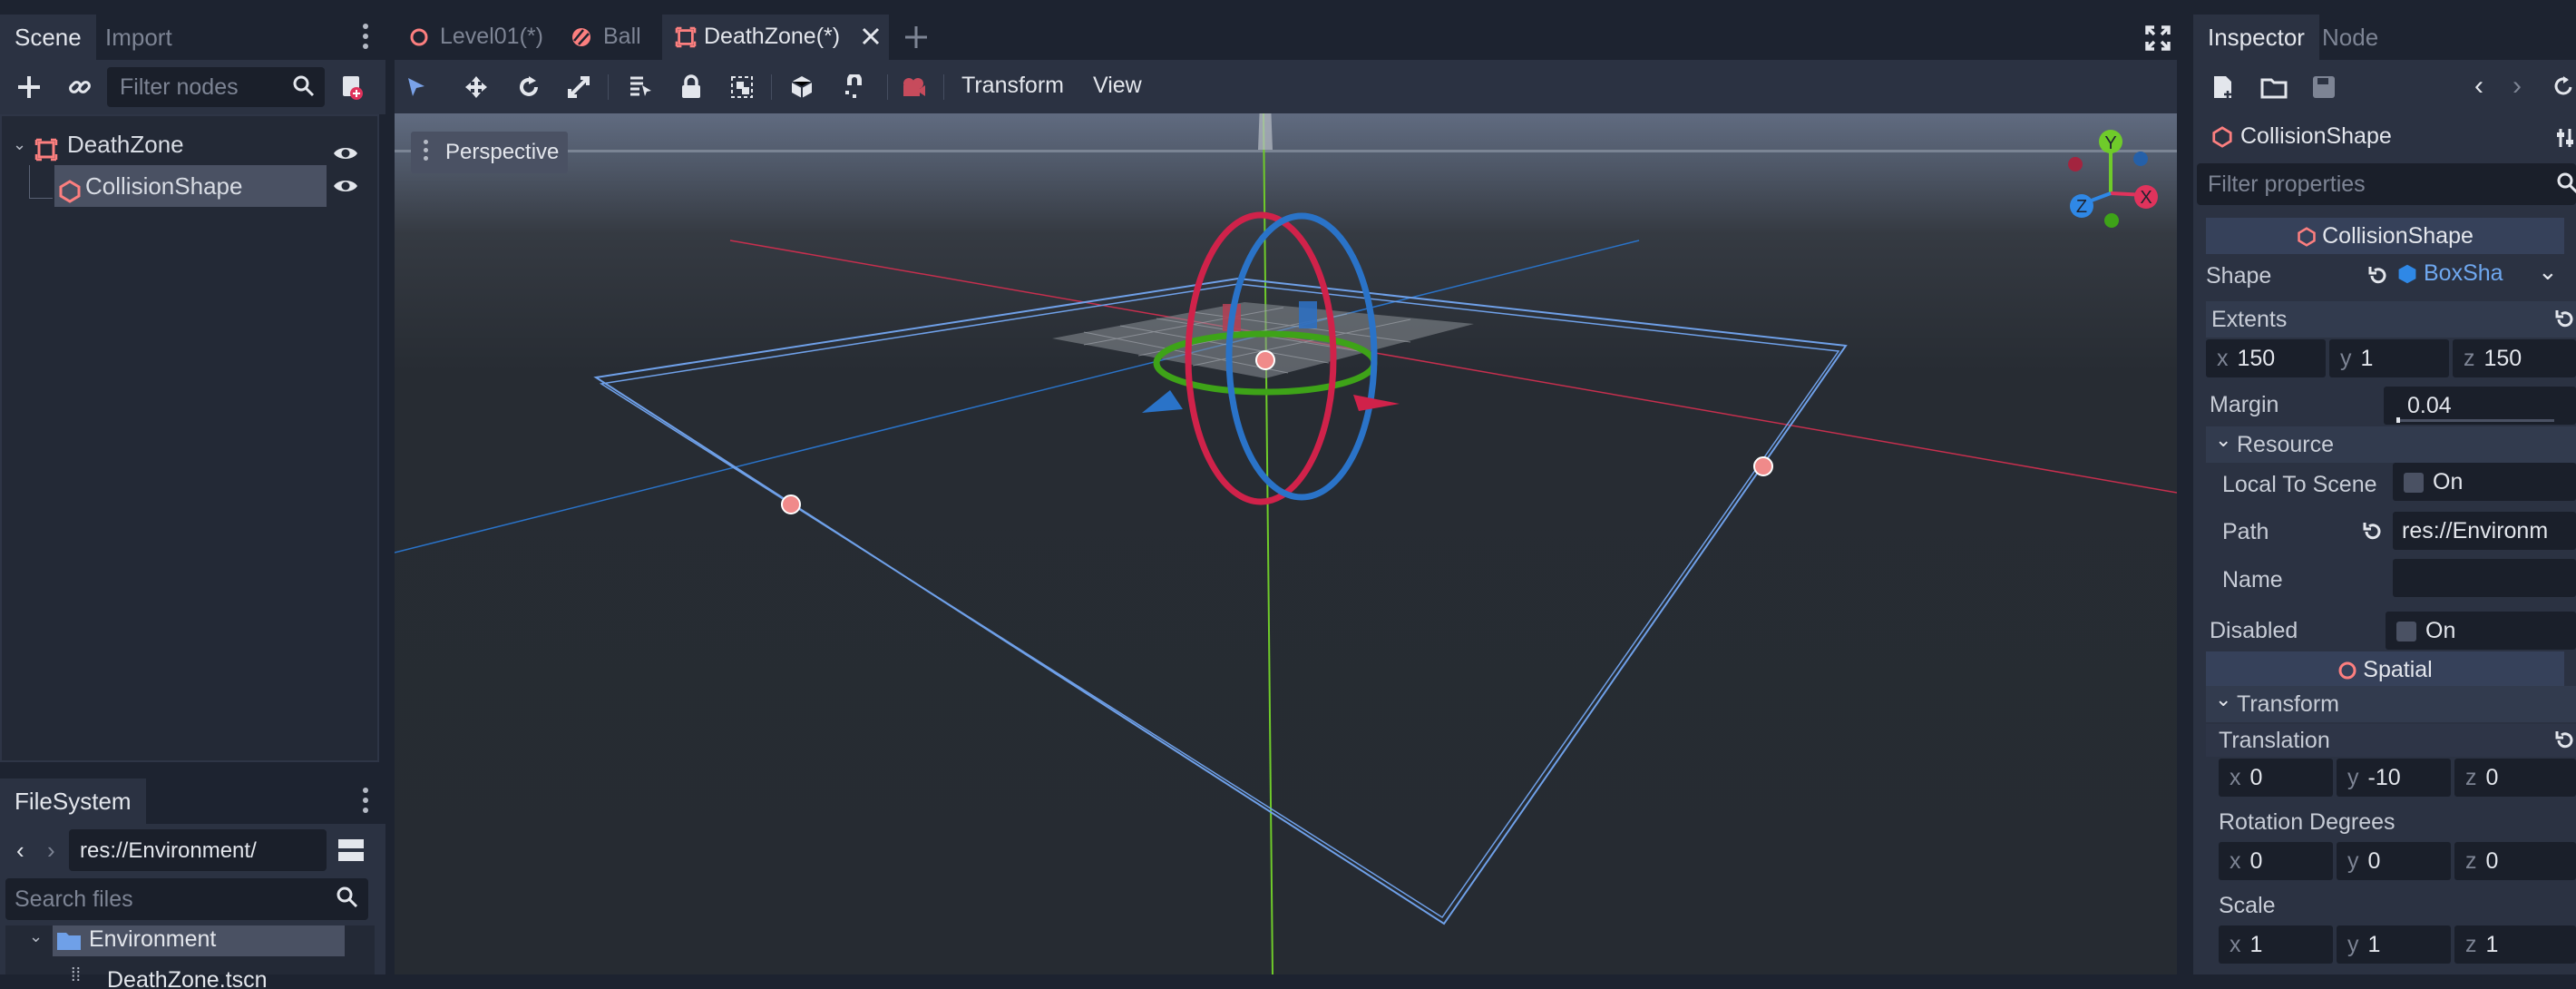 The height and width of the screenshot is (989, 2576). I want to click on tree-item-deathzone: ⌄ DeathZone, so click(194, 144).